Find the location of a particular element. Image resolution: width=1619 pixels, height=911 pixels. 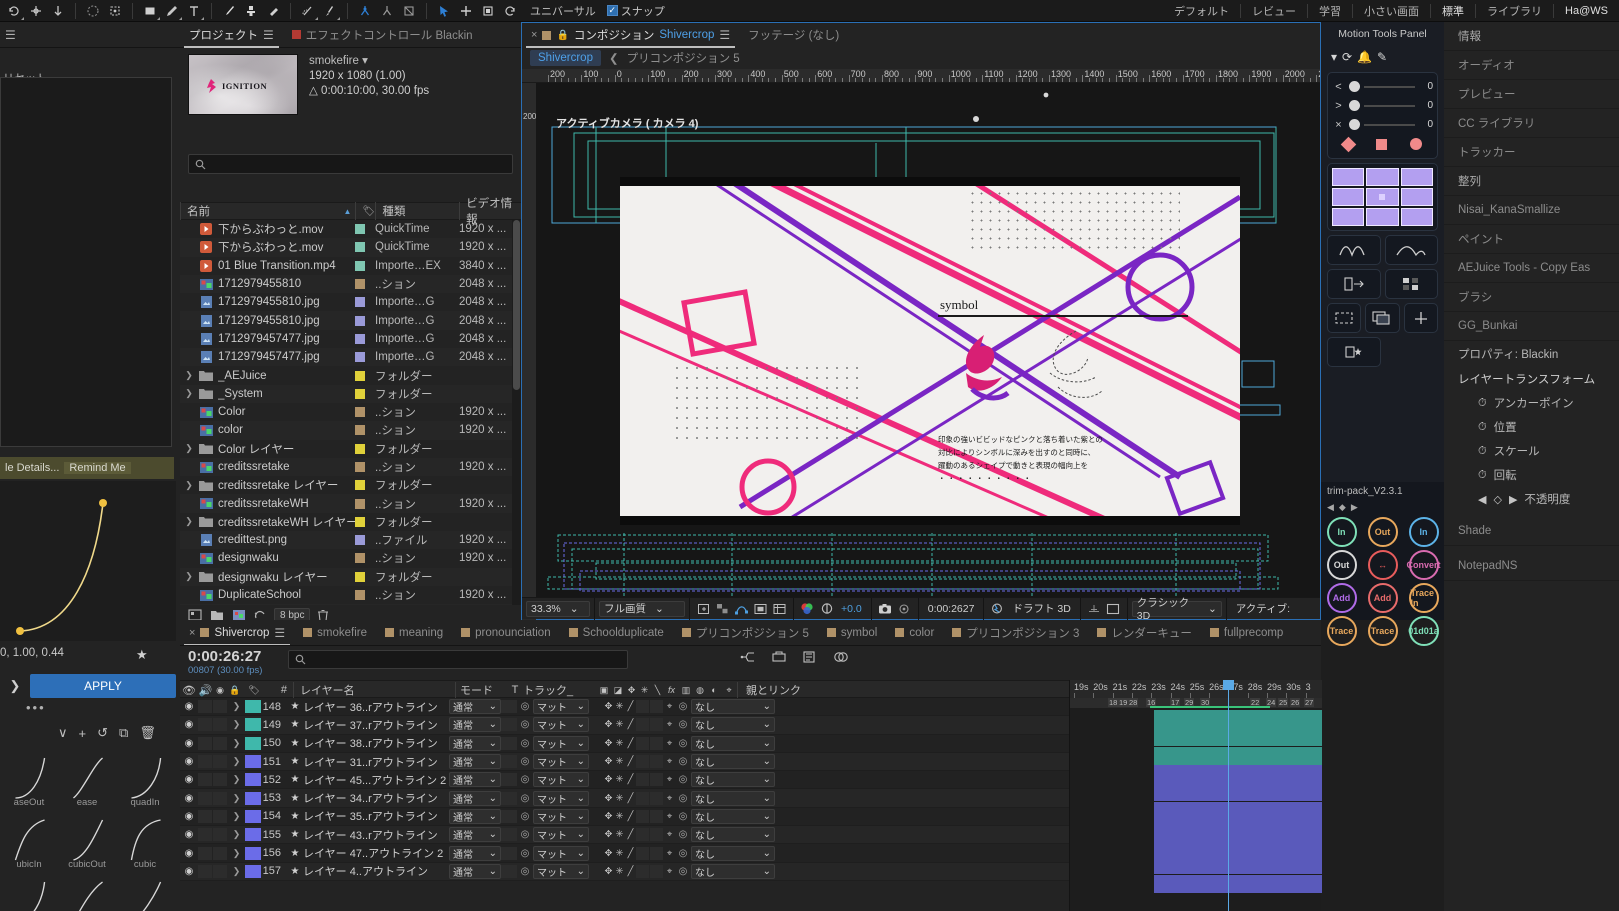

transform-prop-不透明度: ◀ ◇ ▶ 不透明度 is located at coordinates (1531, 499).